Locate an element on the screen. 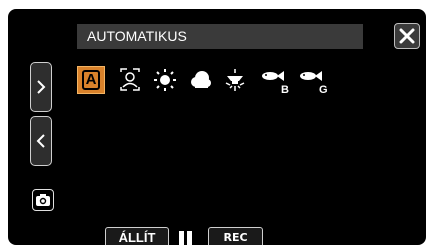 The width and height of the screenshot is (432, 251). scene-portrait-button is located at coordinates (130, 80).